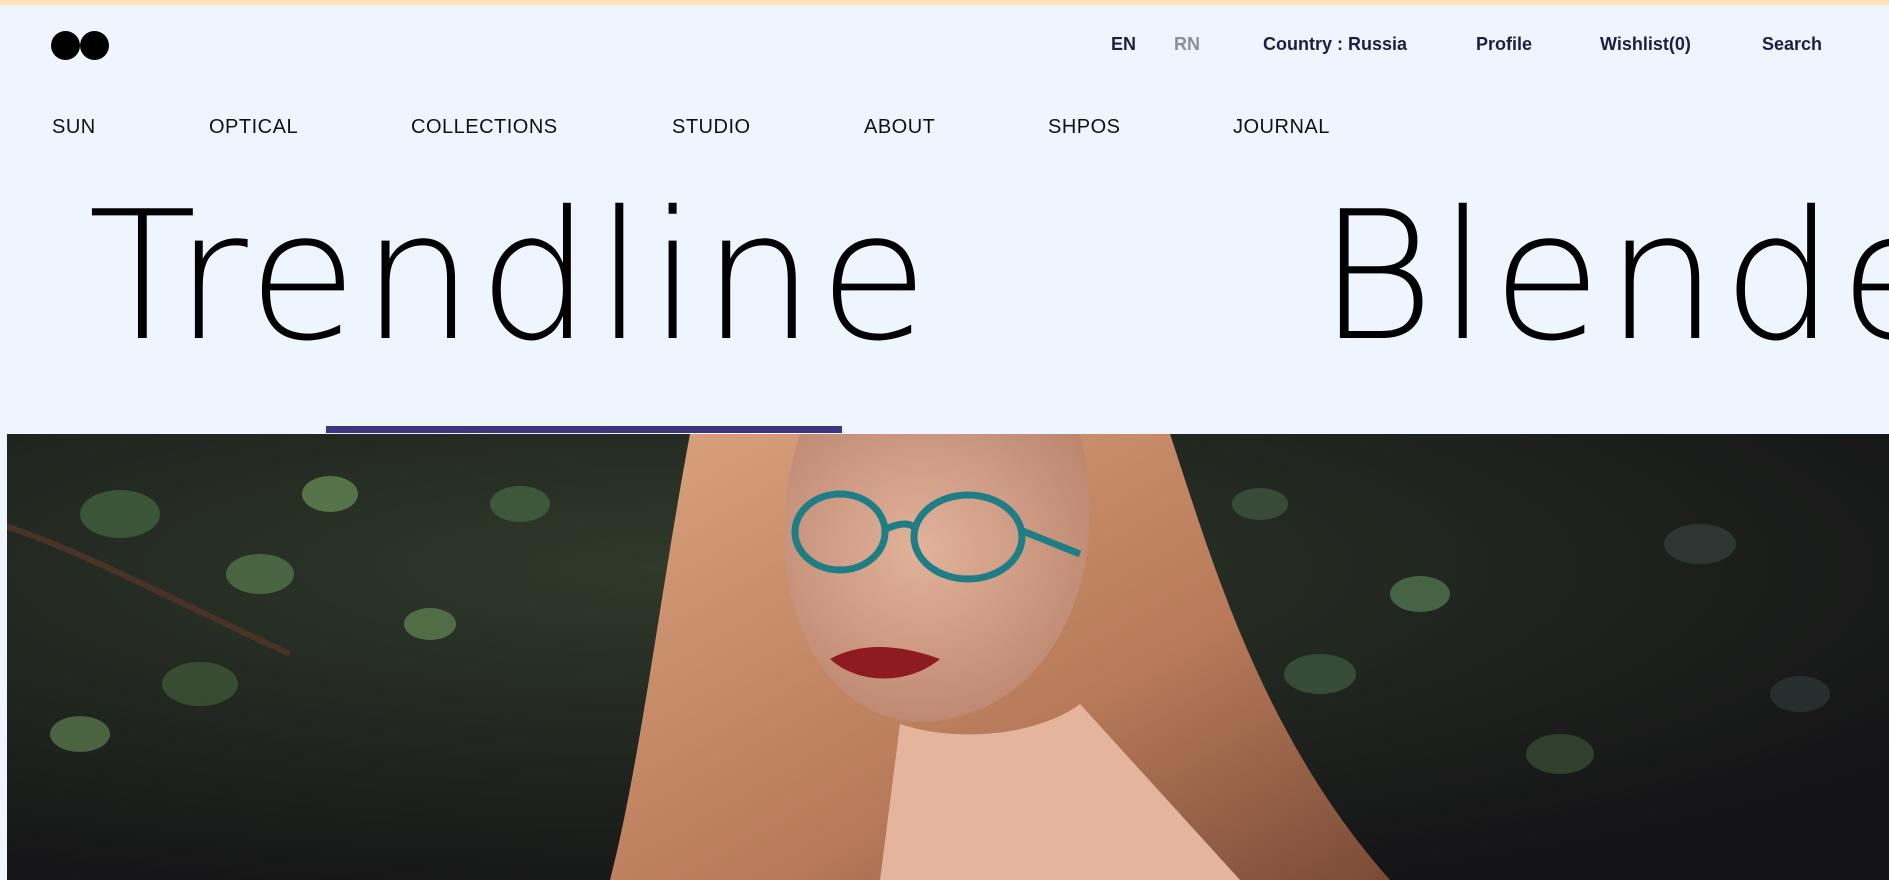 This screenshot has width=1889, height=880. Describe the element at coordinates (1792, 44) in the screenshot. I see `search-link: Search` at that location.